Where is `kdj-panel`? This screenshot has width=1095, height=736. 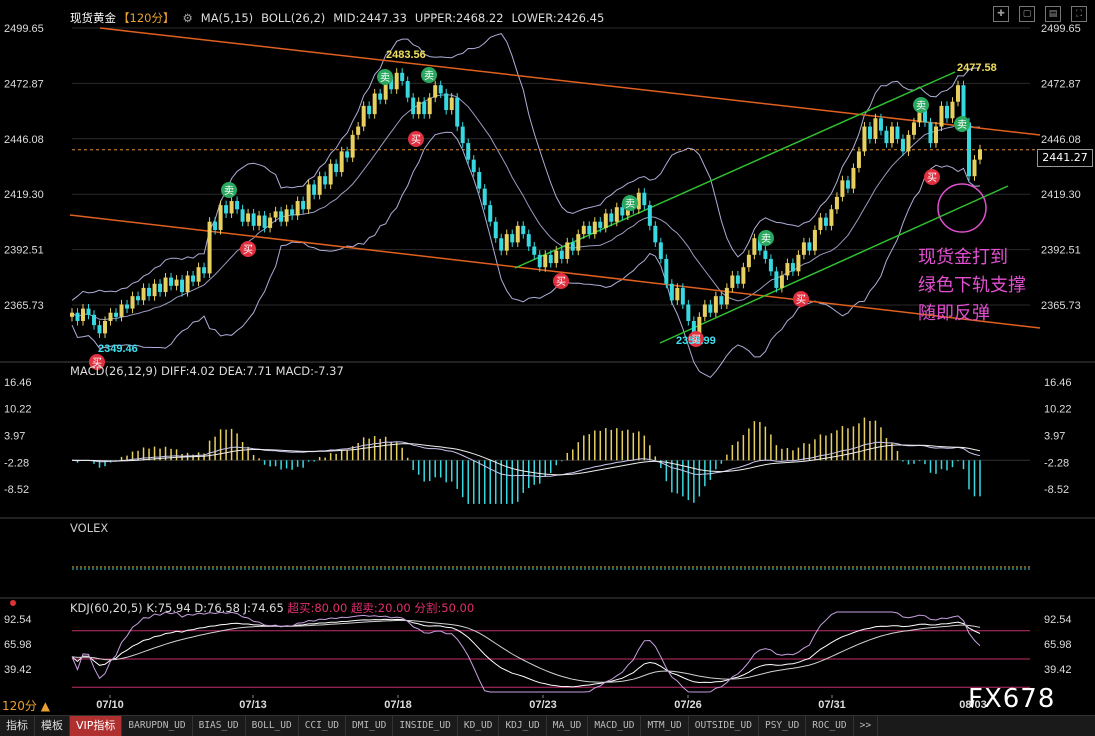 kdj-panel is located at coordinates (550, 652).